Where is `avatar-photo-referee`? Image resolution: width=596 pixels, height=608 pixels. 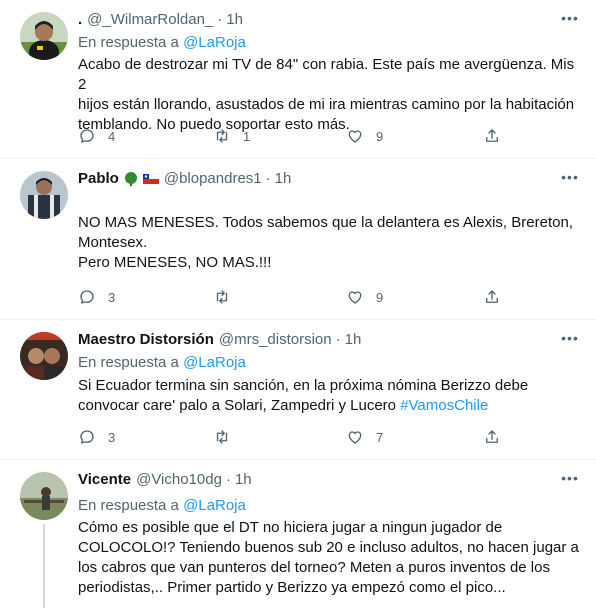 avatar-photo-referee is located at coordinates (44, 36).